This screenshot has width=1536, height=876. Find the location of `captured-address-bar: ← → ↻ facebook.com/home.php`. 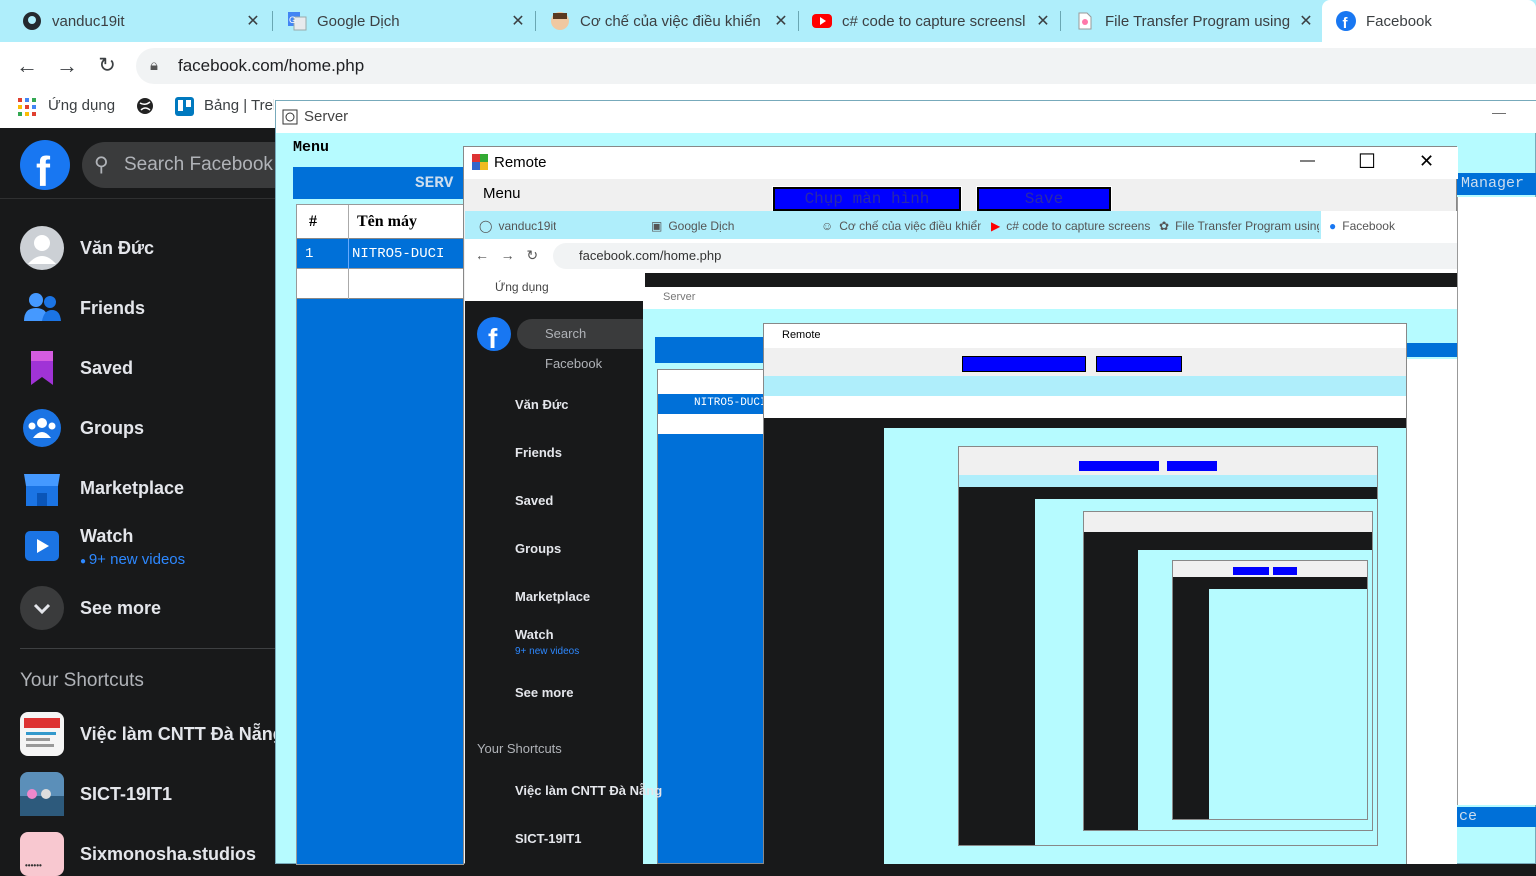

captured-address-bar: ← → ↻ facebook.com/home.php is located at coordinates (961, 256).